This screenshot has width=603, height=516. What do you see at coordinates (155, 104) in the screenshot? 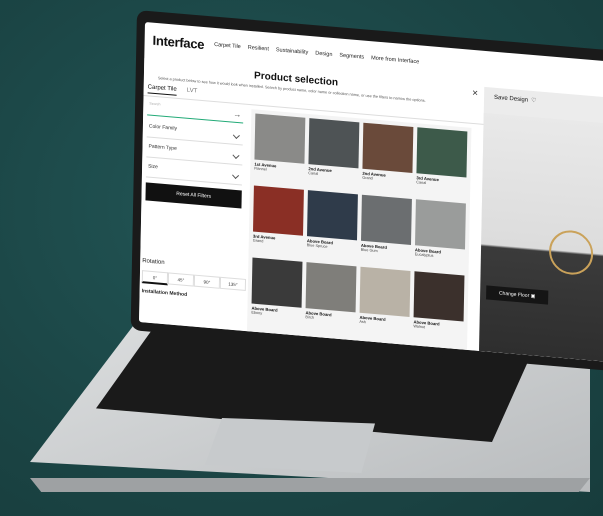
I see `search-placeholder: Search` at bounding box center [155, 104].